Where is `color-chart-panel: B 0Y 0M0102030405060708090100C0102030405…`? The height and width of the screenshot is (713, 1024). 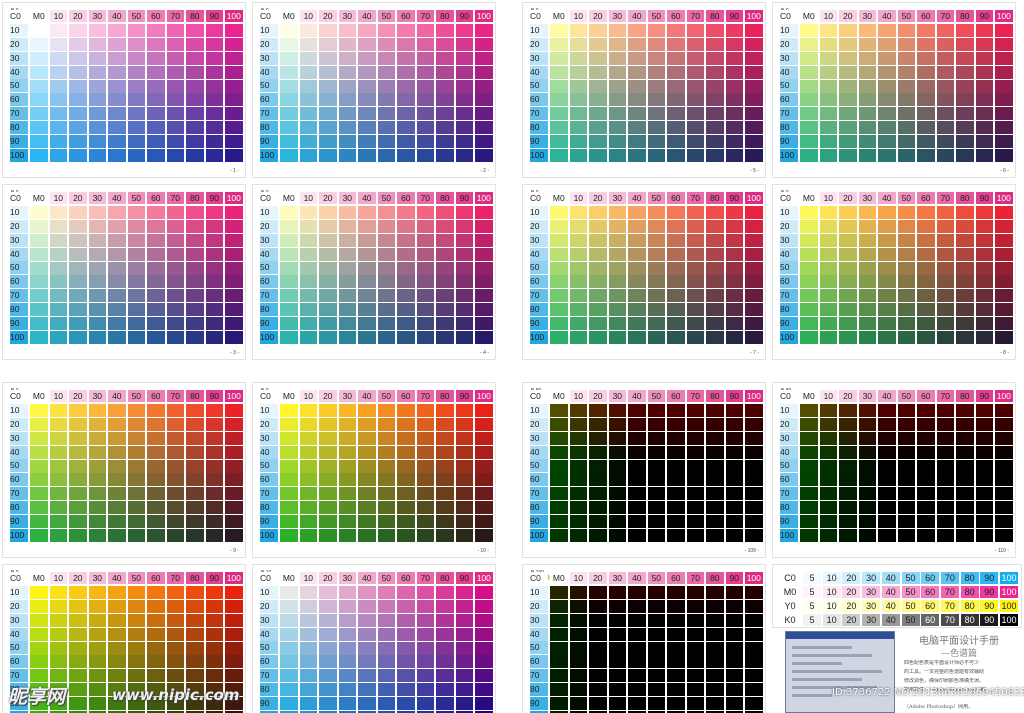 color-chart-panel: B 0Y 0M0102030405060708090100C0102030405… is located at coordinates (124, 90).